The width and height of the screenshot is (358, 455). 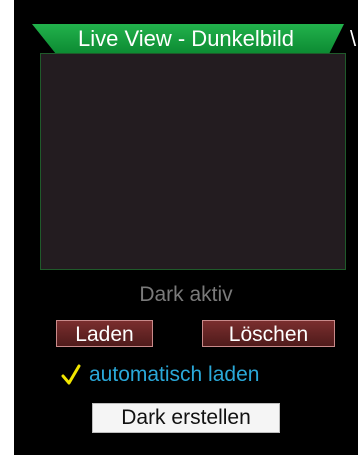 I want to click on auto-load-option: automatisch laden, so click(x=160, y=375).